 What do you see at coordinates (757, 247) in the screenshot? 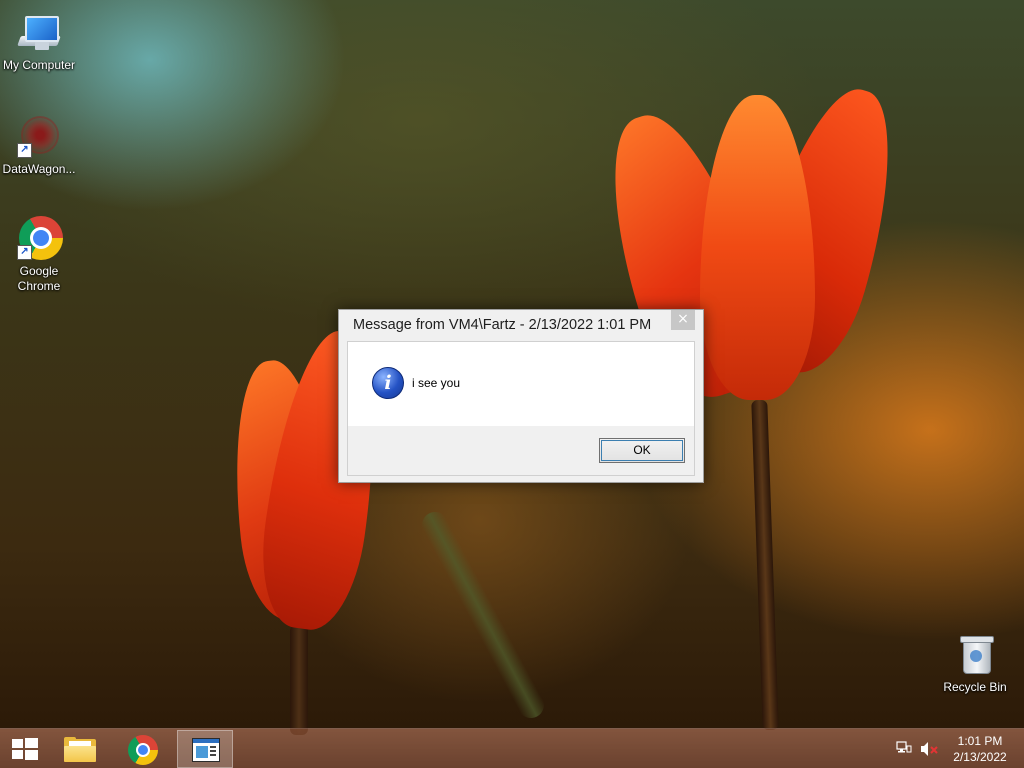
I see `wallpaper-tulip-right-petal` at bounding box center [757, 247].